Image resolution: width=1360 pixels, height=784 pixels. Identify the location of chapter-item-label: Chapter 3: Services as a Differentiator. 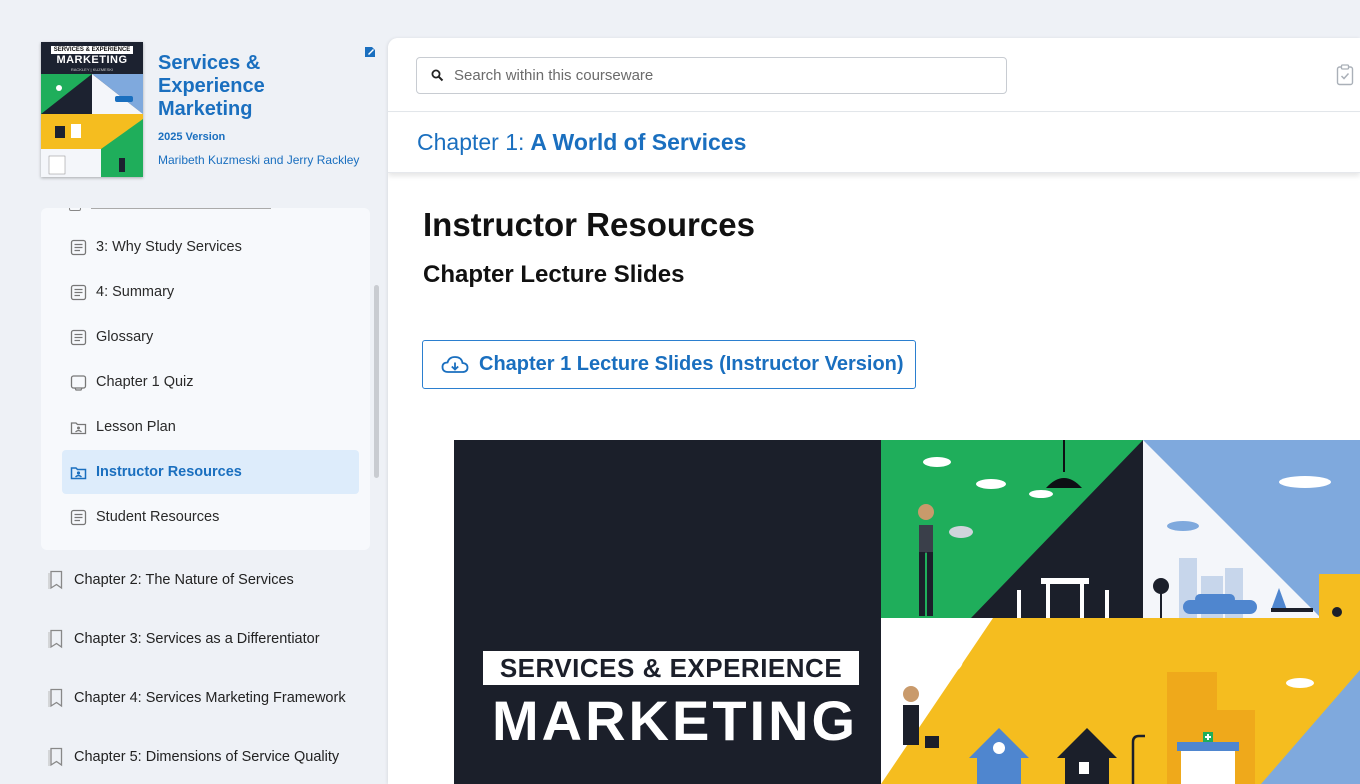
(197, 639).